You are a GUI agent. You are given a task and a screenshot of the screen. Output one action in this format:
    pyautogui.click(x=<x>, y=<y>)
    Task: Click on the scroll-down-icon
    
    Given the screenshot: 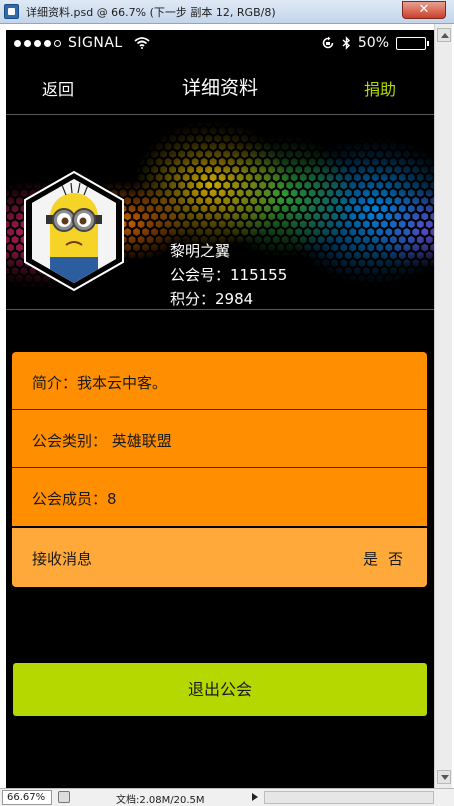 What is the action you would take?
    pyautogui.click(x=444, y=777)
    